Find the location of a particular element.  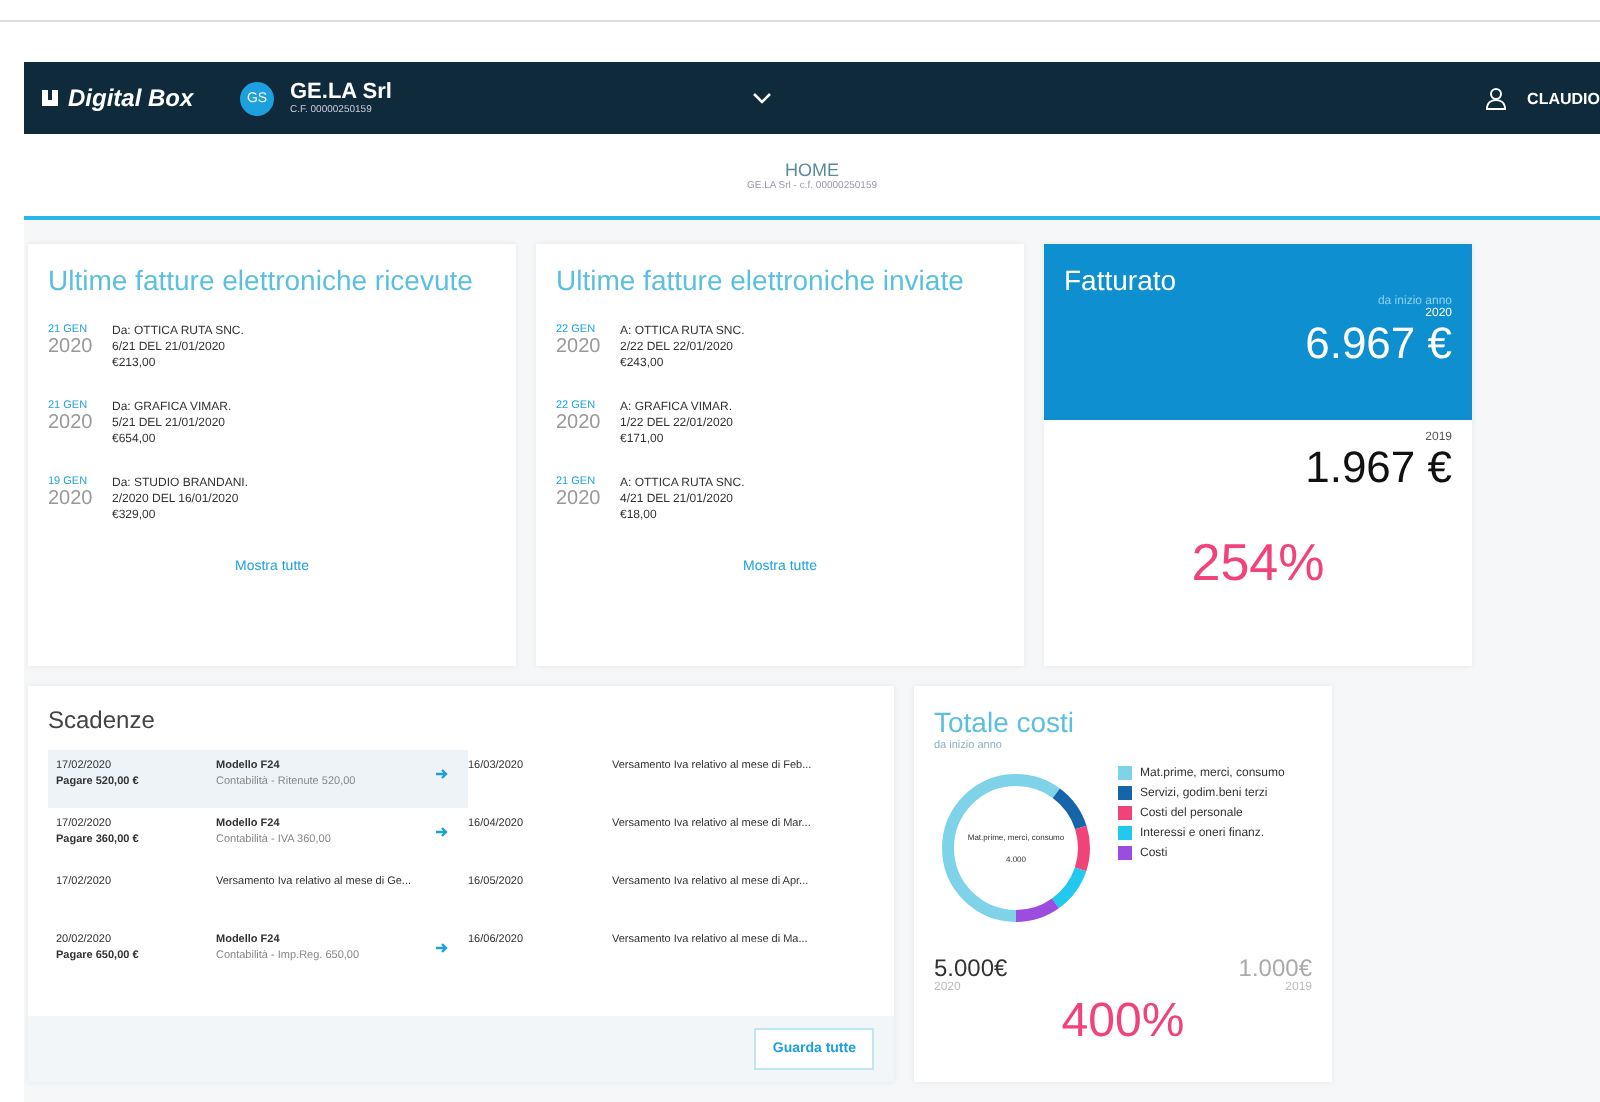

card-title: Ultime fatture elettroniche ricevute is located at coordinates (261, 280).